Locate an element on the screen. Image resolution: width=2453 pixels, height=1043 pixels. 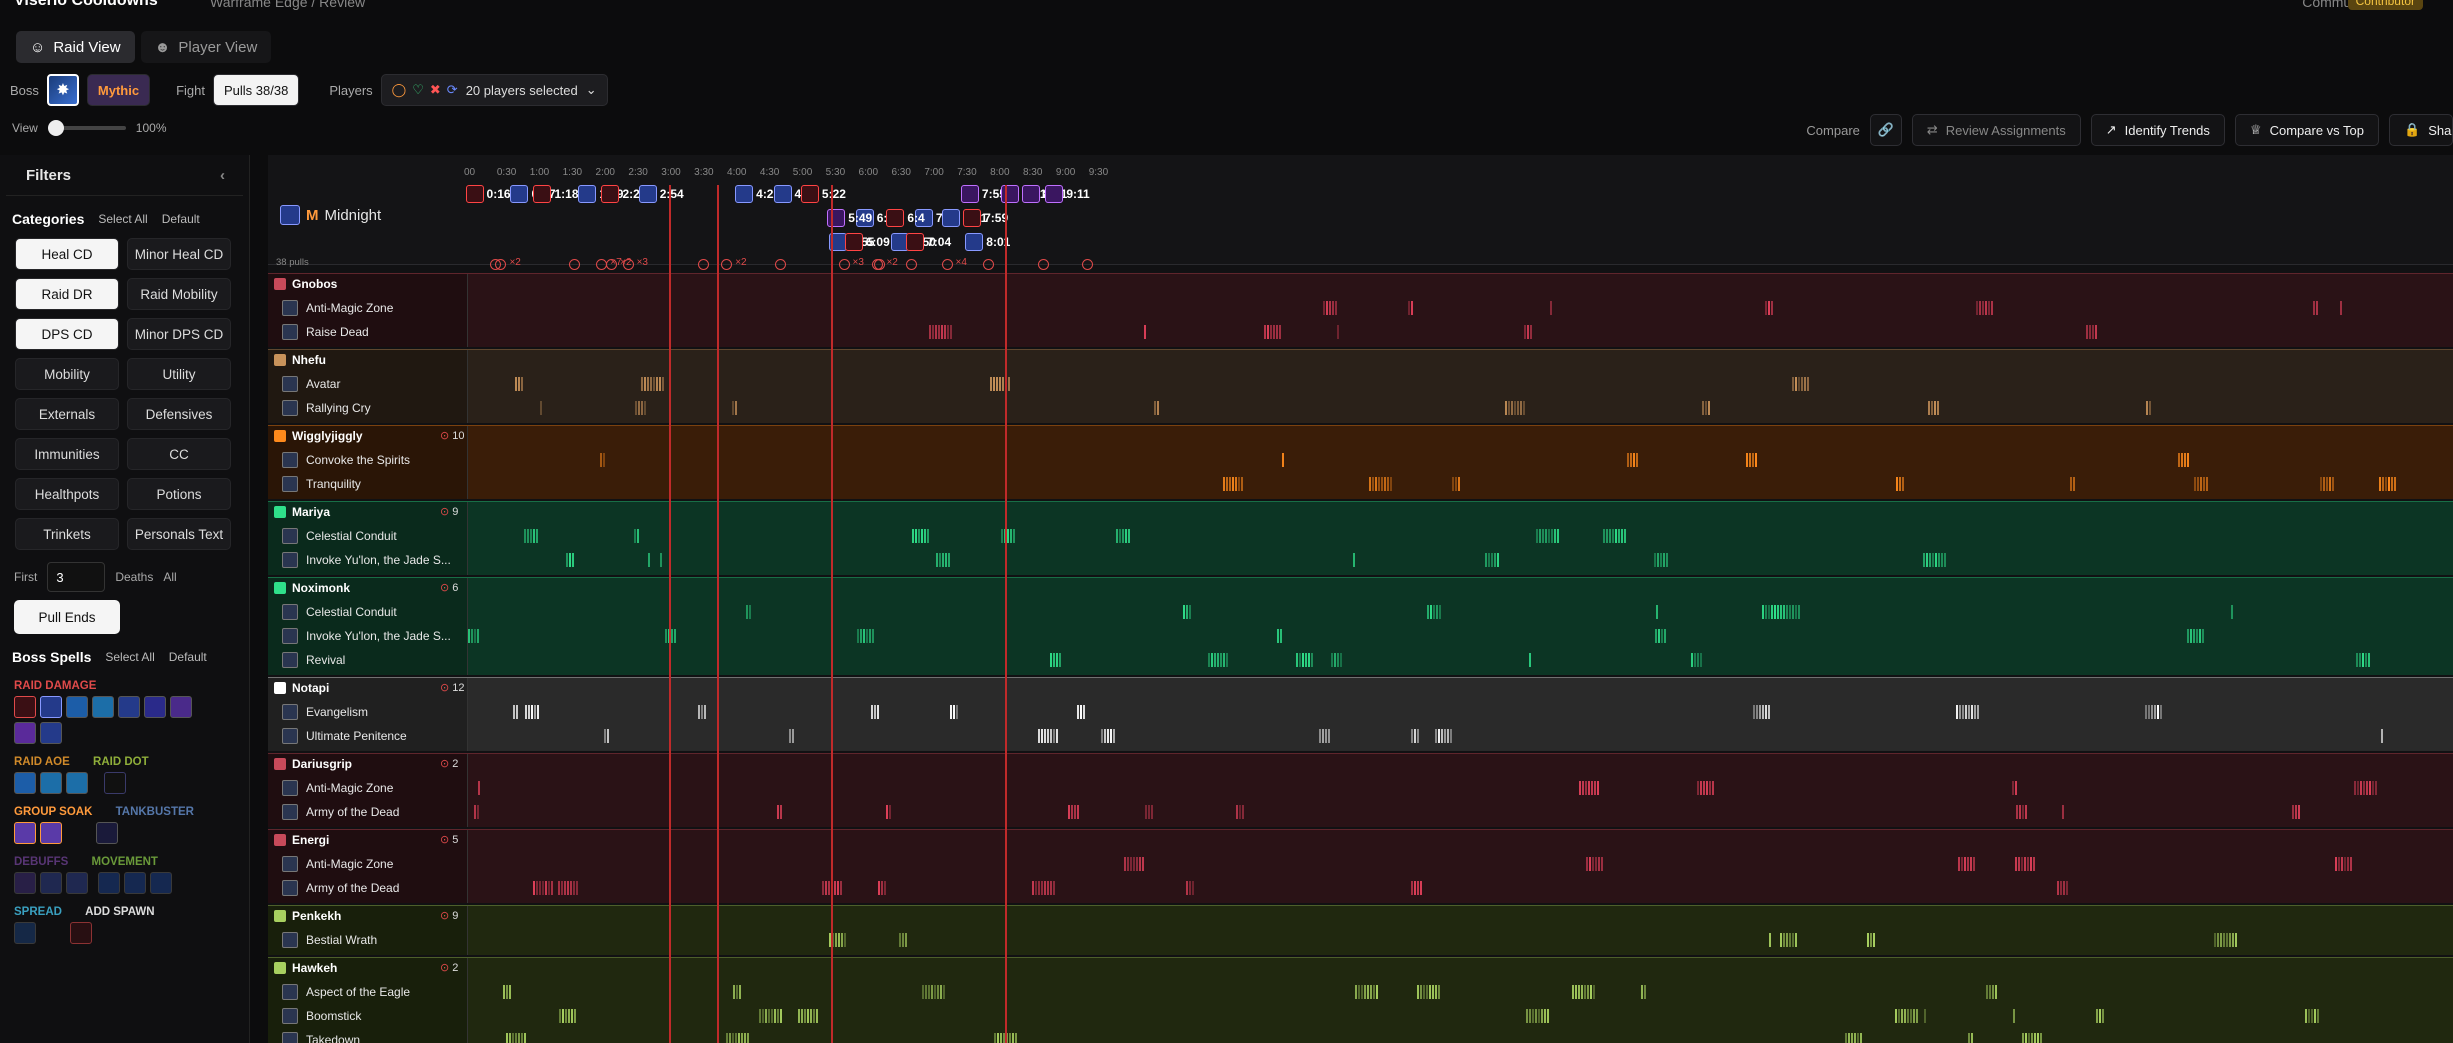
boss-spell-marker: 6:09 is located at coordinates (867, 242).